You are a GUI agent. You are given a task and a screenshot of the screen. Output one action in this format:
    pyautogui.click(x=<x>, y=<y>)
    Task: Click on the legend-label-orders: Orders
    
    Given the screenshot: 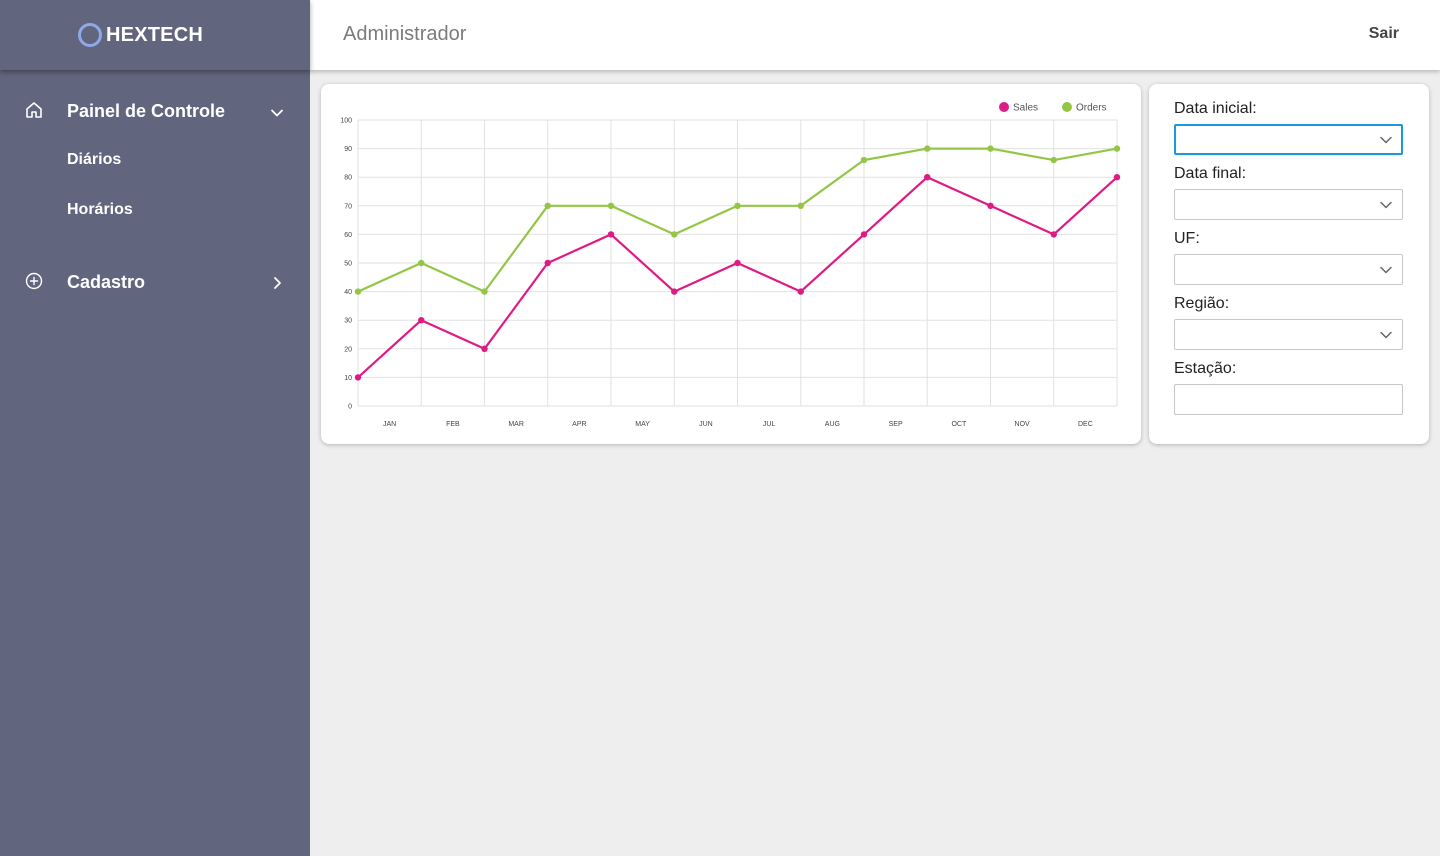 What is the action you would take?
    pyautogui.click(x=1091, y=108)
    